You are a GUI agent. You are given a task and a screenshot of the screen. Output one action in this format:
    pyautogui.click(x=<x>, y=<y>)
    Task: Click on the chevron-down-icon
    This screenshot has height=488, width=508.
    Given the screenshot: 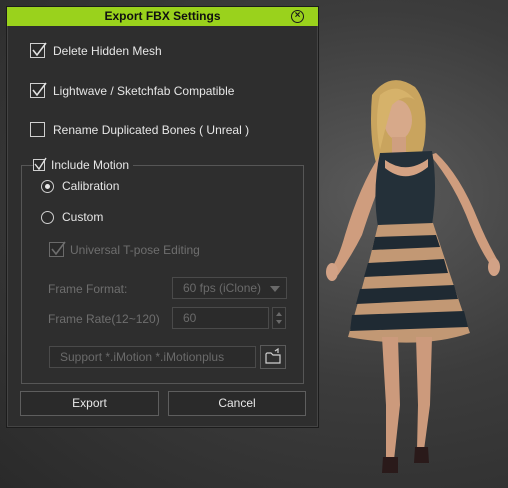 What is the action you would take?
    pyautogui.click(x=275, y=289)
    